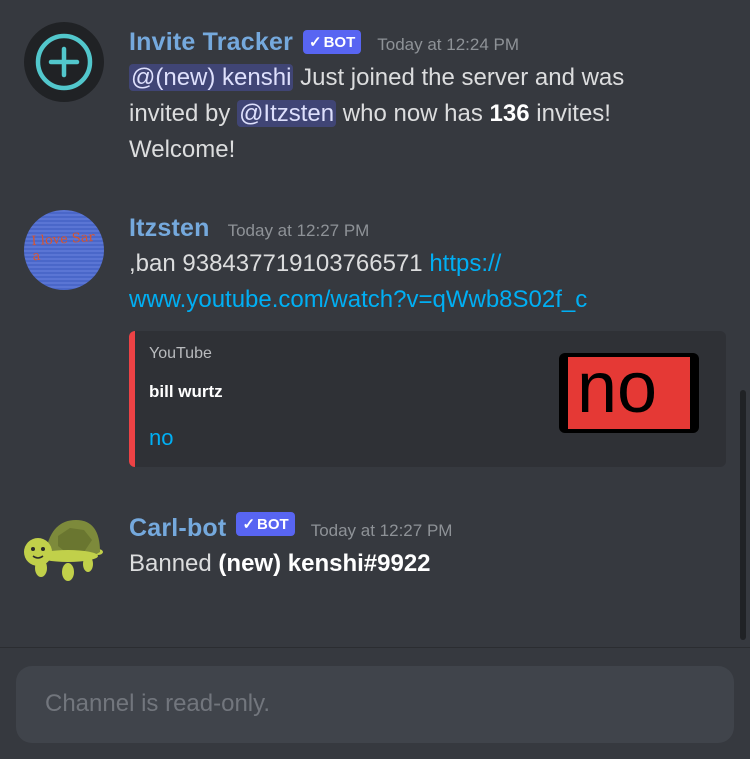  I want to click on author-name: Itzsten, so click(169, 228).